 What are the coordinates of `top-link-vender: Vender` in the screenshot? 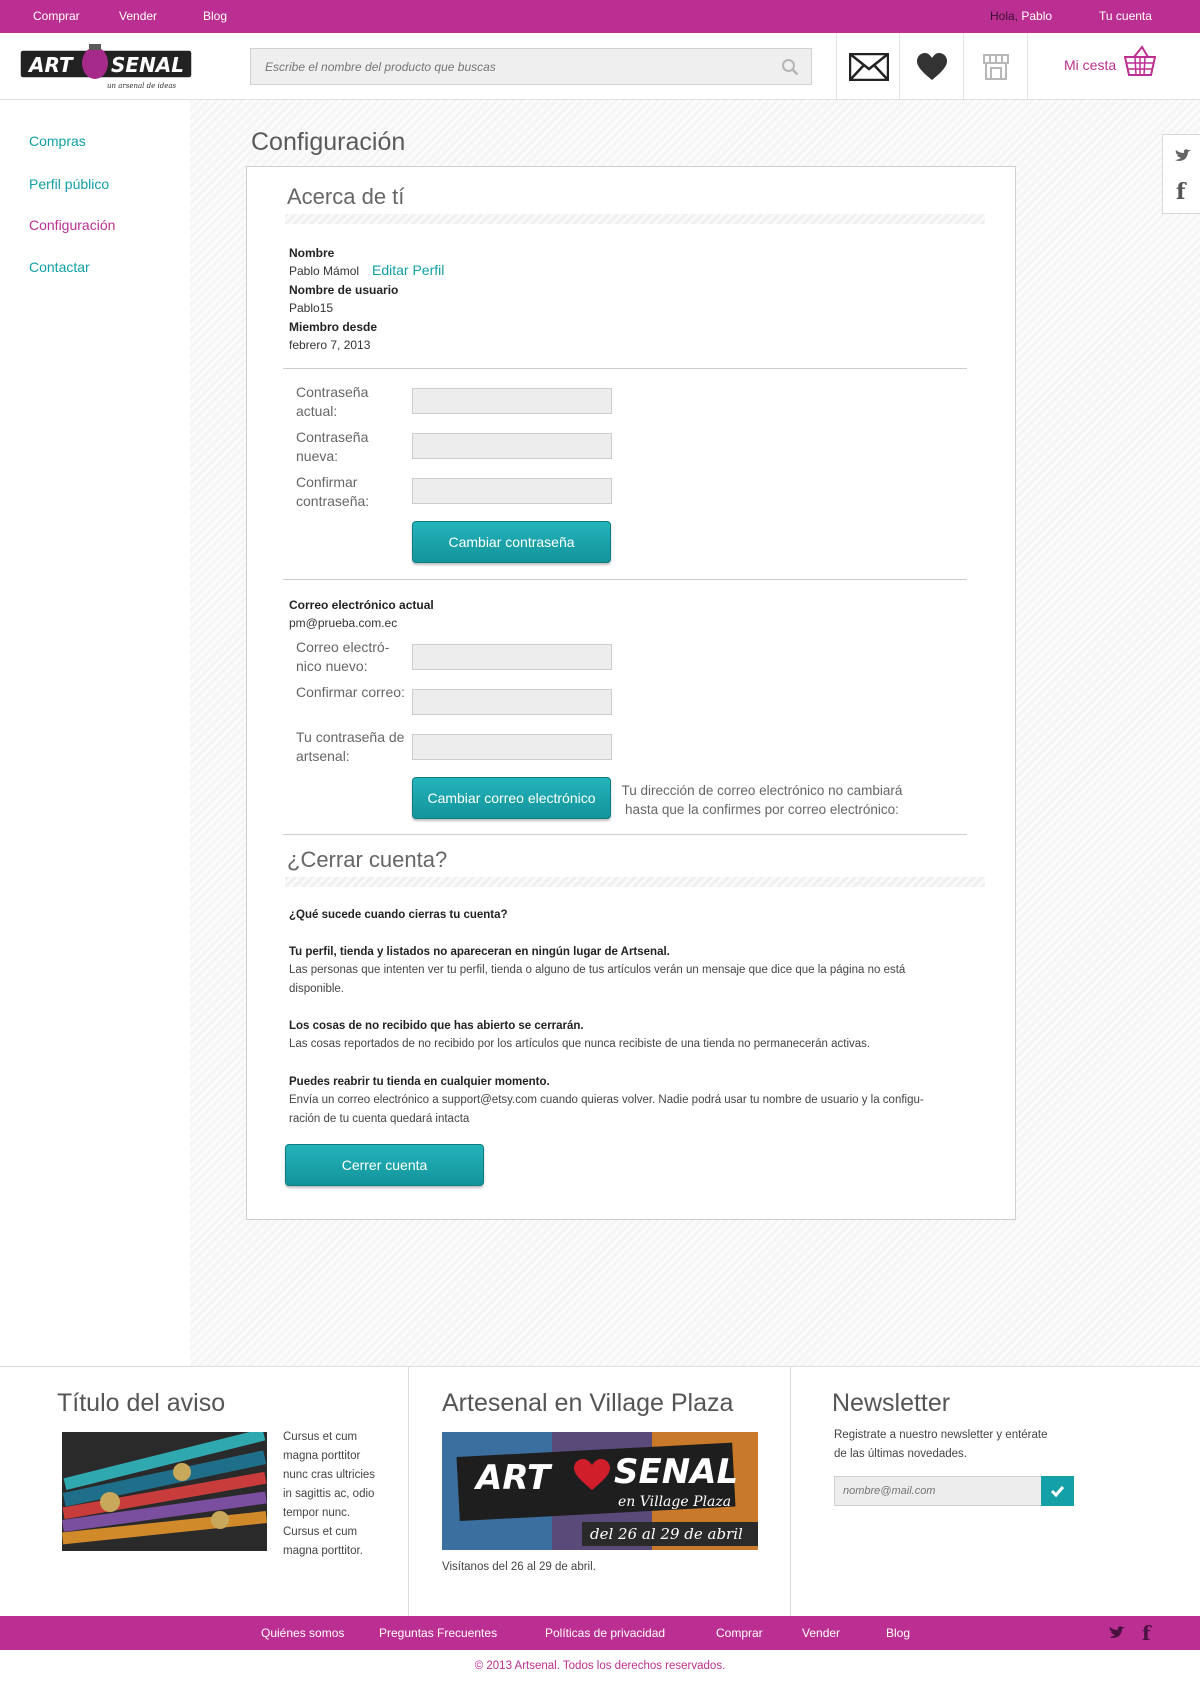 It's located at (138, 16).